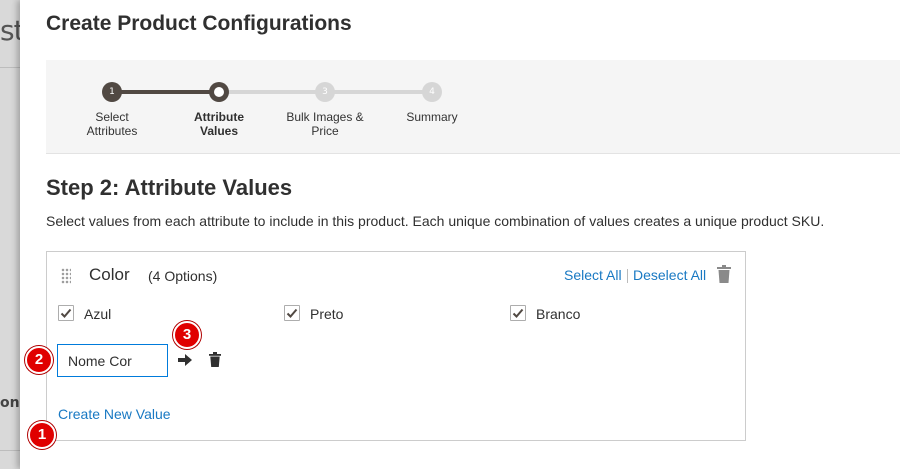  I want to click on link-separator, so click(627, 276).